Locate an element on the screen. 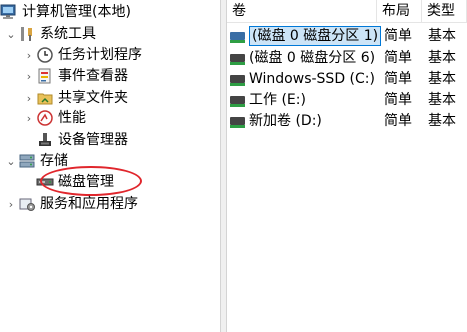 This screenshot has width=467, height=332. tree-item-services-and-applications: › 服务和应用程序 is located at coordinates (71, 204).